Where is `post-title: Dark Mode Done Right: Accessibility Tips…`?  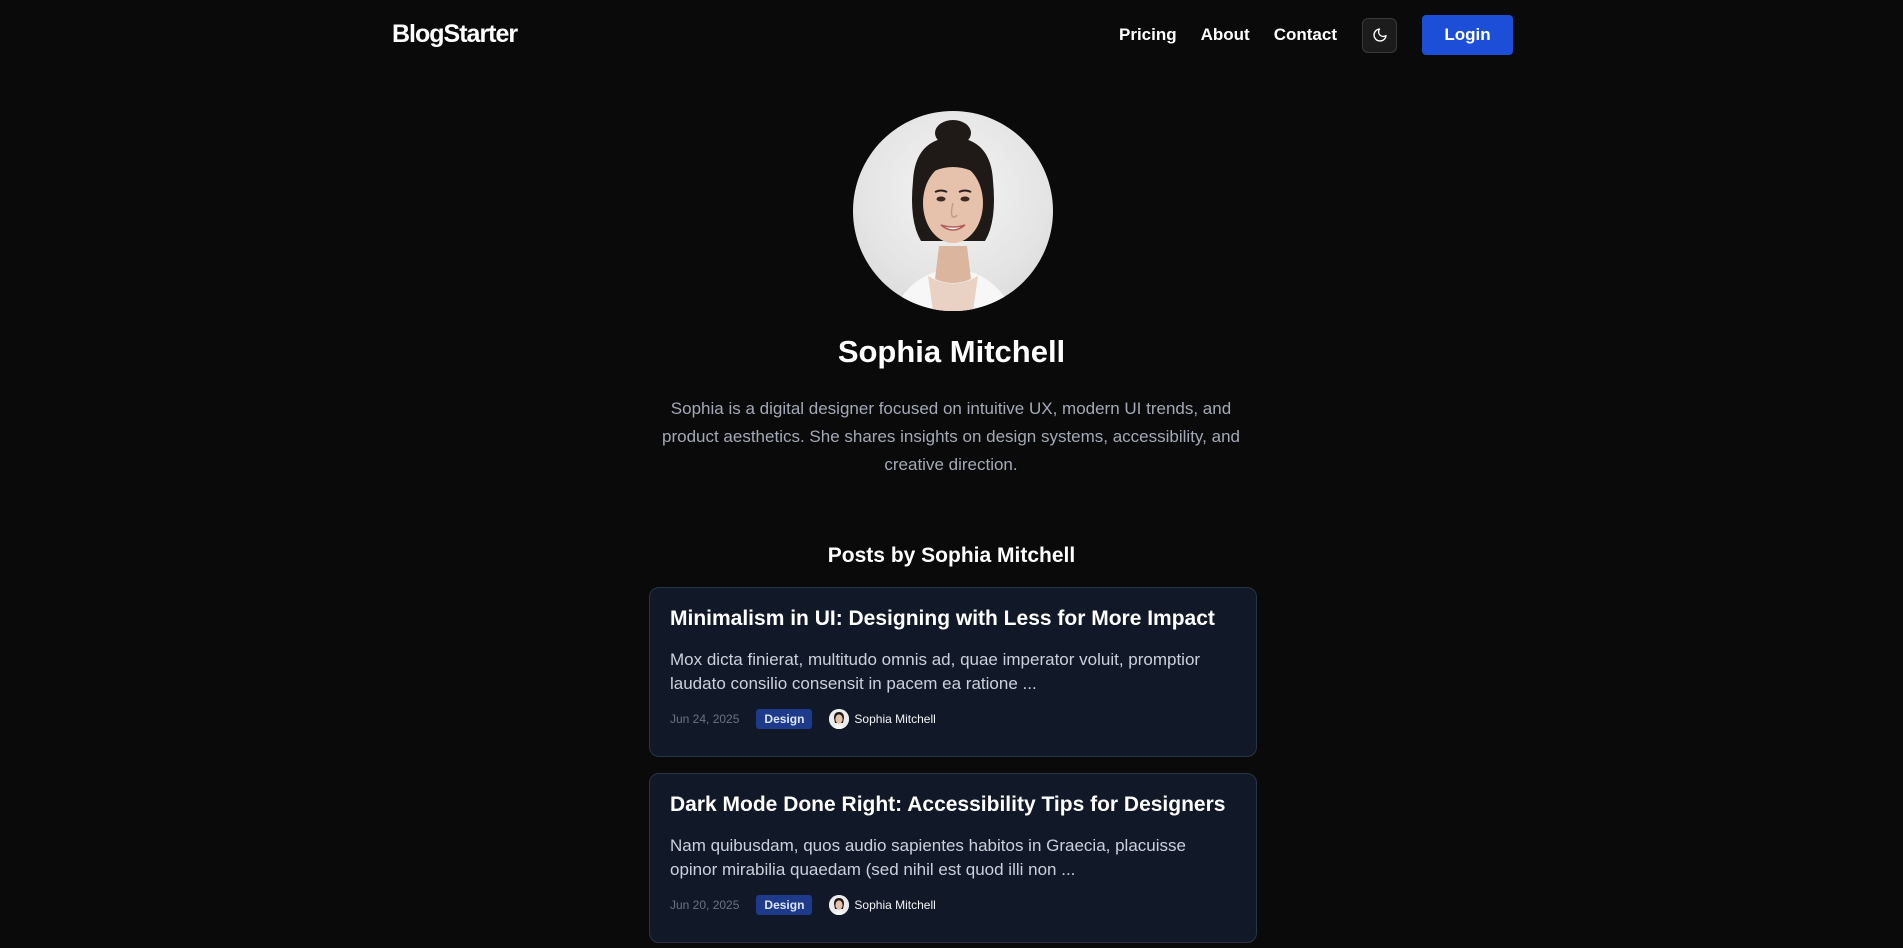 post-title: Dark Mode Done Right: Accessibility Tips… is located at coordinates (953, 805).